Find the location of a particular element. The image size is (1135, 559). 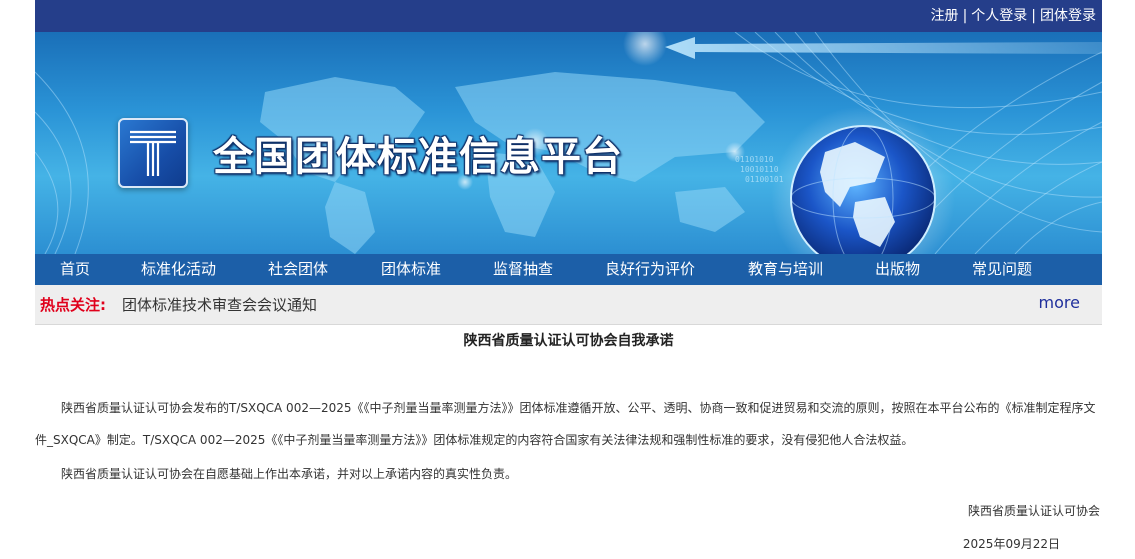

logo-t-icon is located at coordinates (153, 153).